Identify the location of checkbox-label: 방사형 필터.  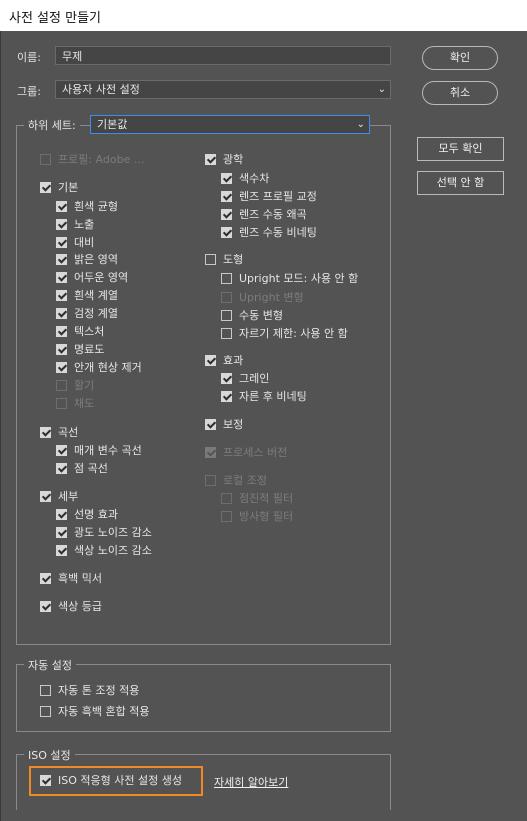
(266, 516).